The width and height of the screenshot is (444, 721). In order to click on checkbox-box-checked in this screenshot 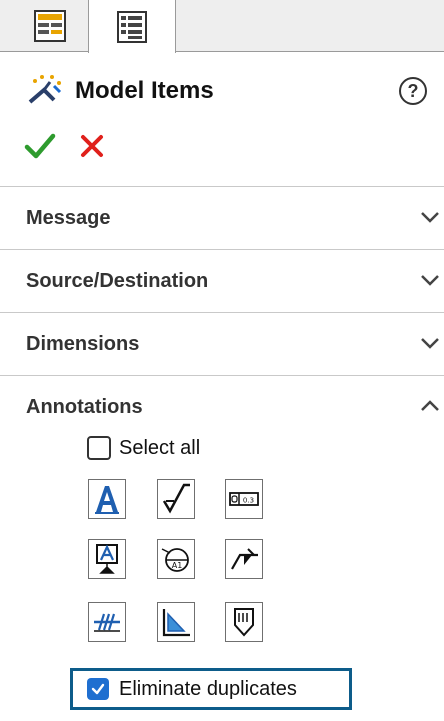, I will do `click(98, 689)`.